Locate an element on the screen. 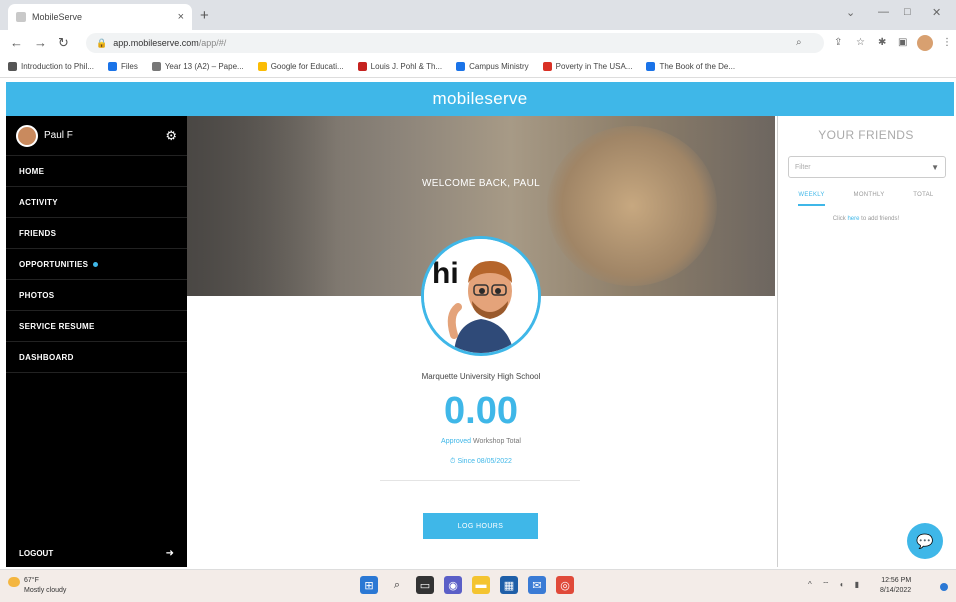 This screenshot has height=602, width=956. add-friends-link: here is located at coordinates (853, 219).